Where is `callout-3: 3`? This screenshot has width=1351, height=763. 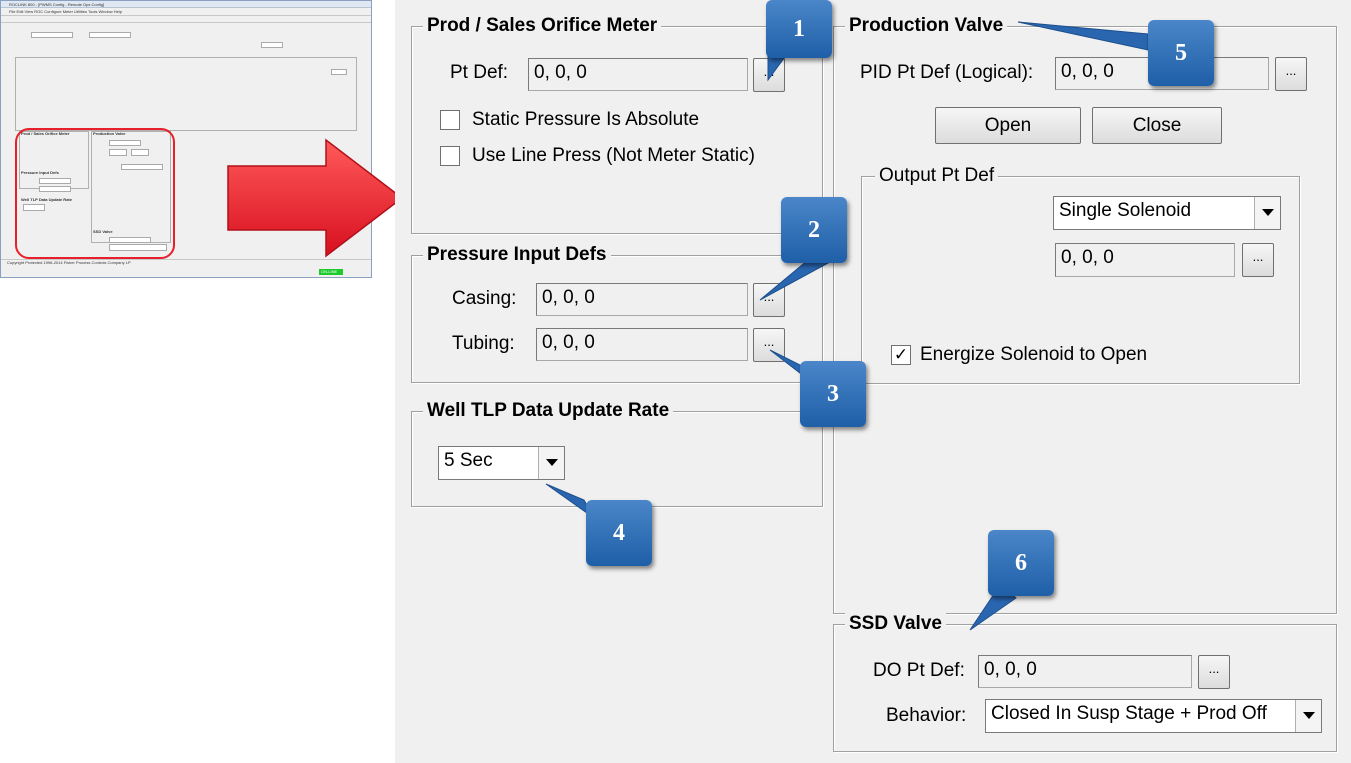 callout-3: 3 is located at coordinates (833, 394).